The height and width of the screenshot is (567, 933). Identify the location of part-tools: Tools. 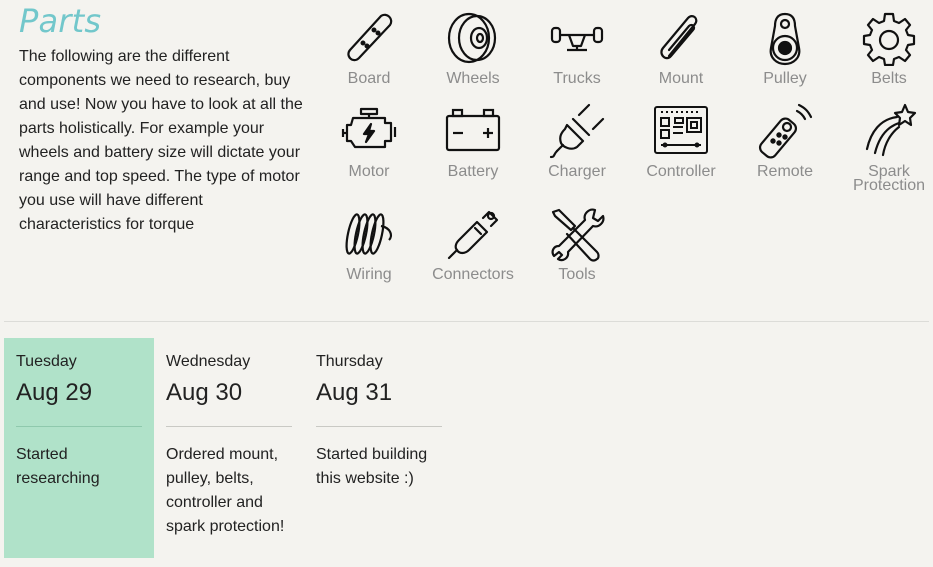
(577, 244).